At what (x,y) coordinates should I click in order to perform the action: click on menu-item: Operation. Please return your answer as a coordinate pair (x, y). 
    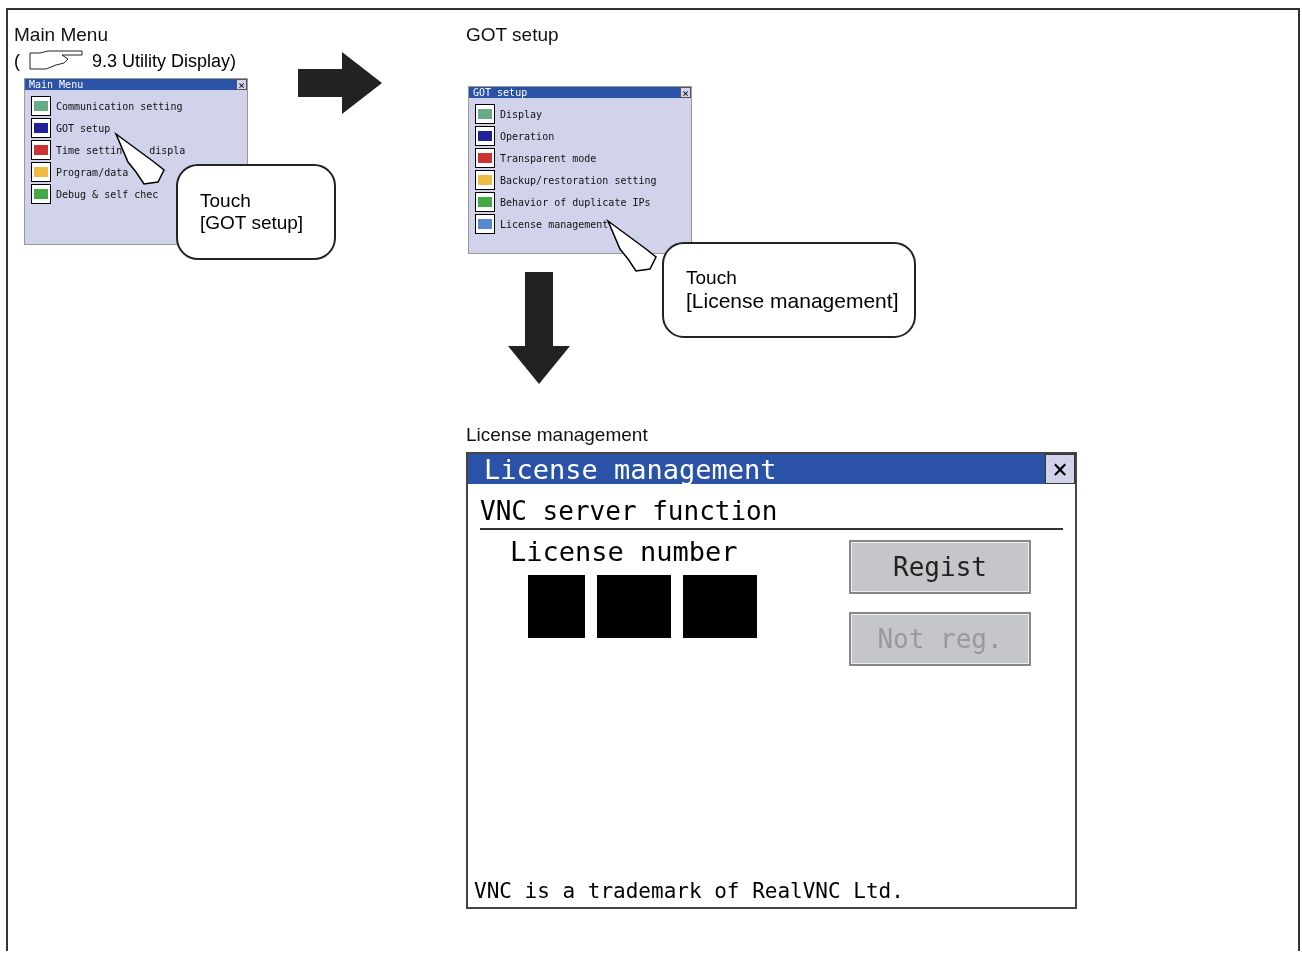
    Looking at the image, I should click on (513, 136).